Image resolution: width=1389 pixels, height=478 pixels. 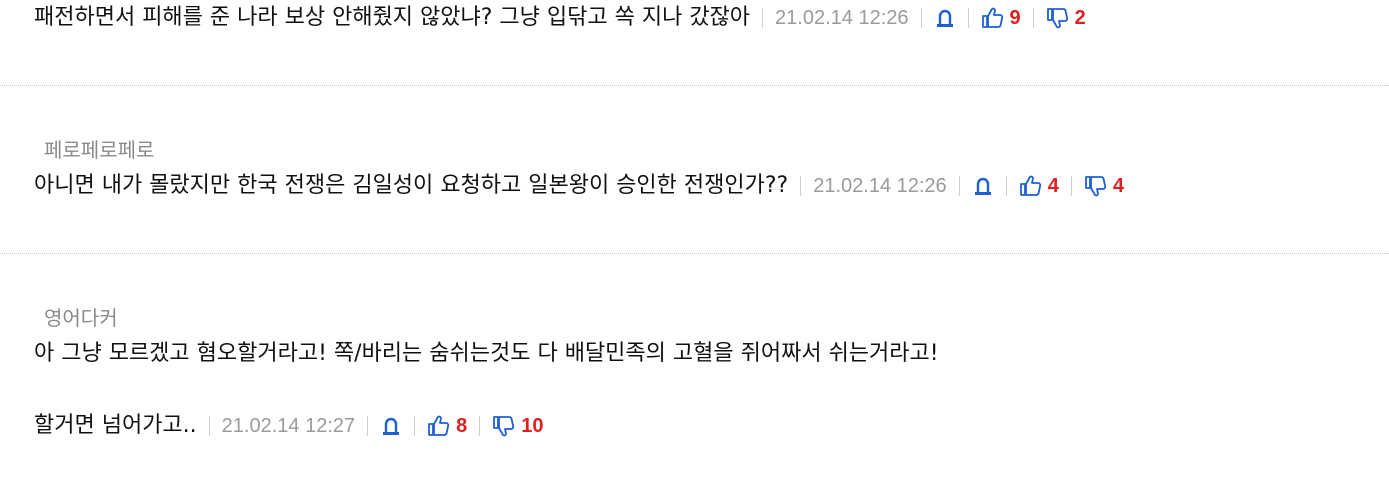 What do you see at coordinates (99, 150) in the screenshot?
I see `comment-author: 페로페로페로` at bounding box center [99, 150].